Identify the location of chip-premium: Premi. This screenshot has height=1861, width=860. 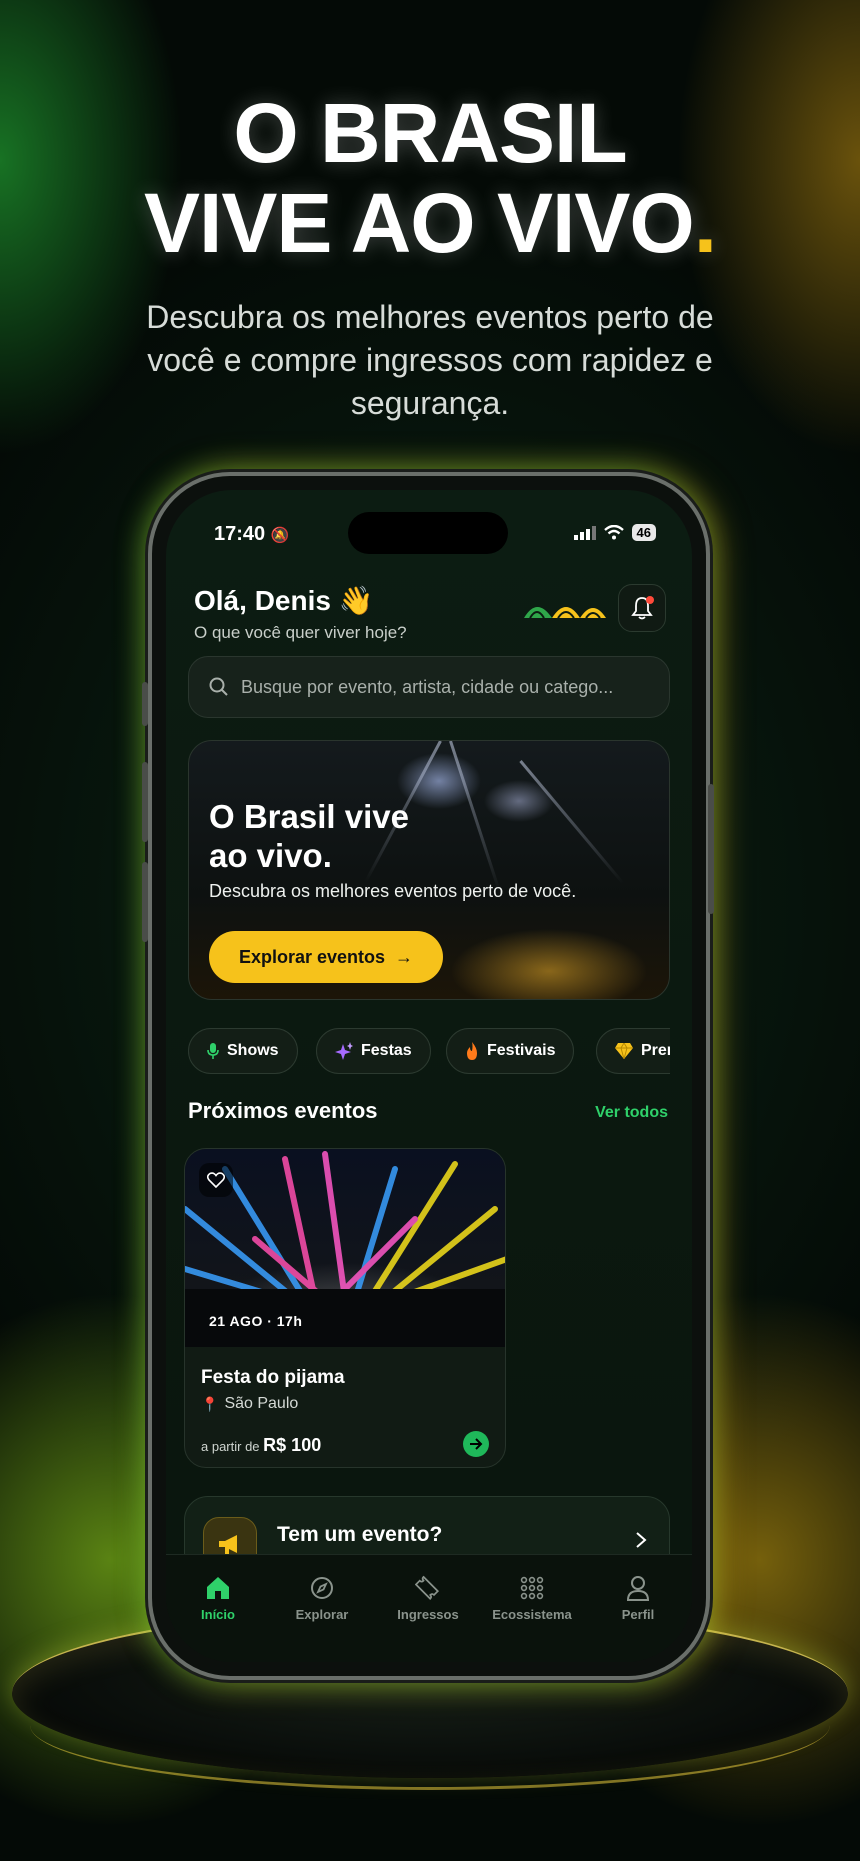
(633, 1051).